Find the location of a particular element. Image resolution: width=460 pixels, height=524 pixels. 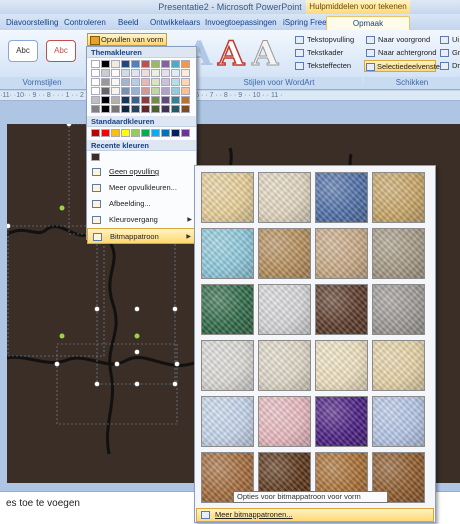

texture-white-marble is located at coordinates (284, 309).